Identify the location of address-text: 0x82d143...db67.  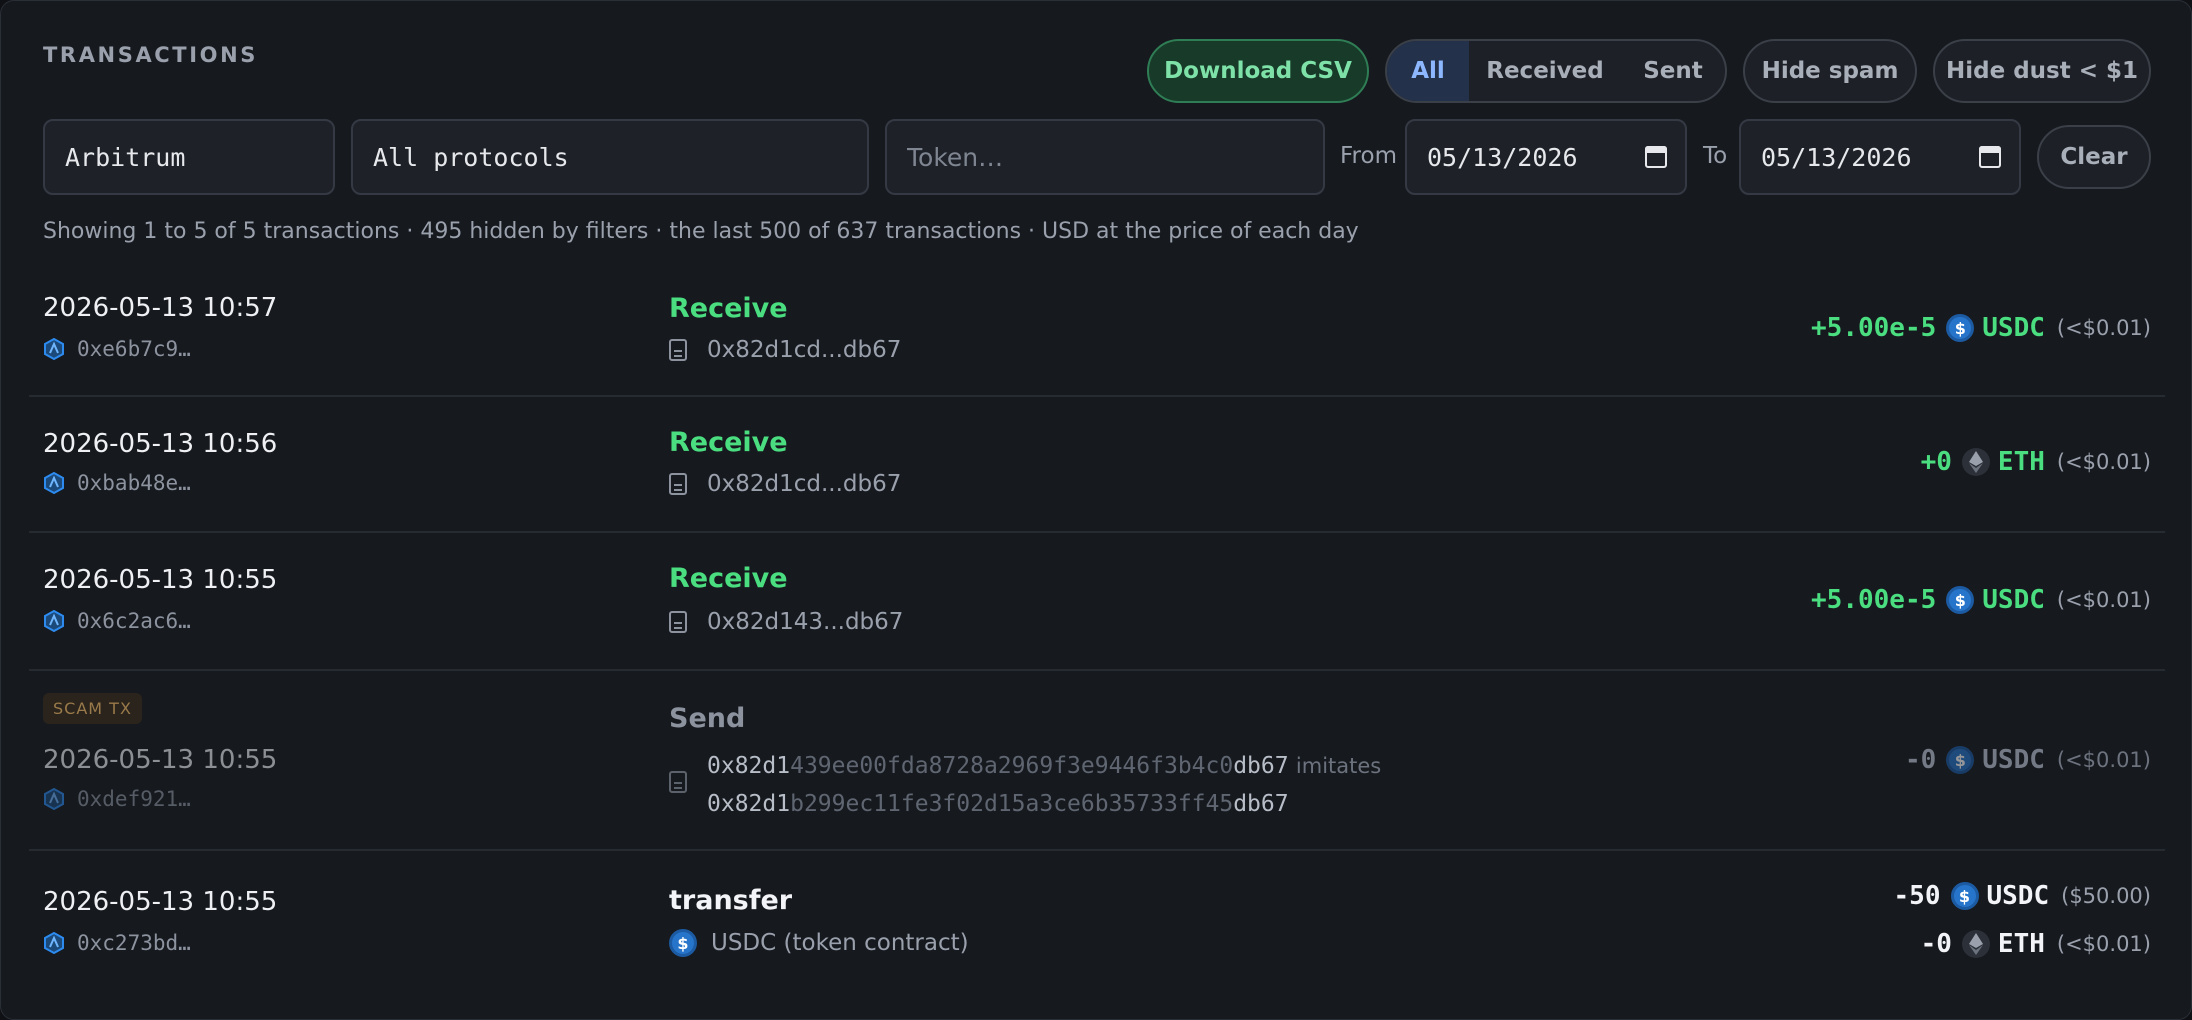
(805, 622).